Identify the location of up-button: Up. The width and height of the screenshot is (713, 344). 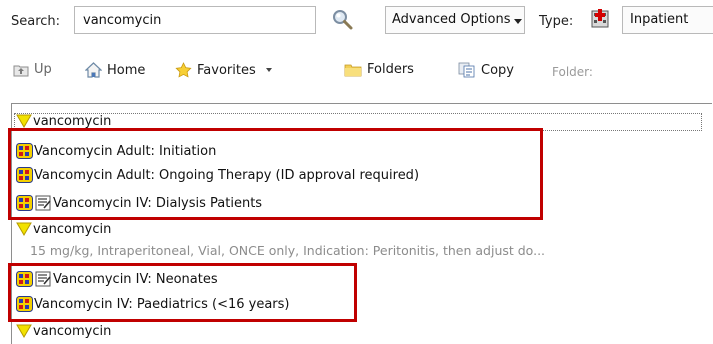
(32, 69).